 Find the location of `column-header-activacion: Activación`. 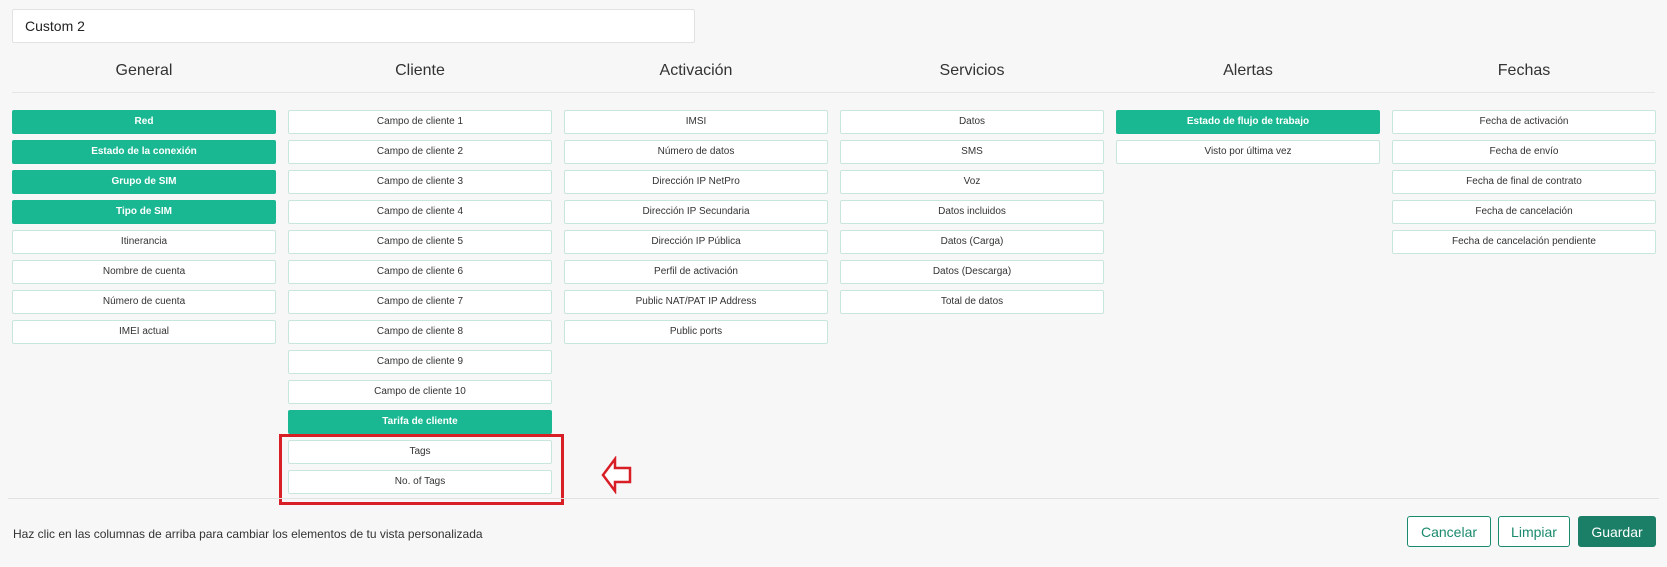

column-header-activacion: Activación is located at coordinates (696, 70).